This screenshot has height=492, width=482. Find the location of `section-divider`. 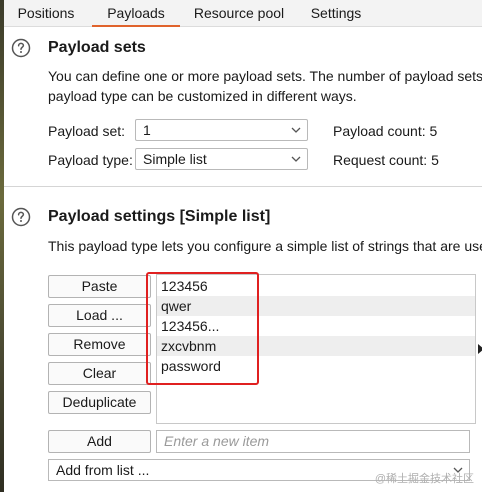

section-divider is located at coordinates (243, 186).